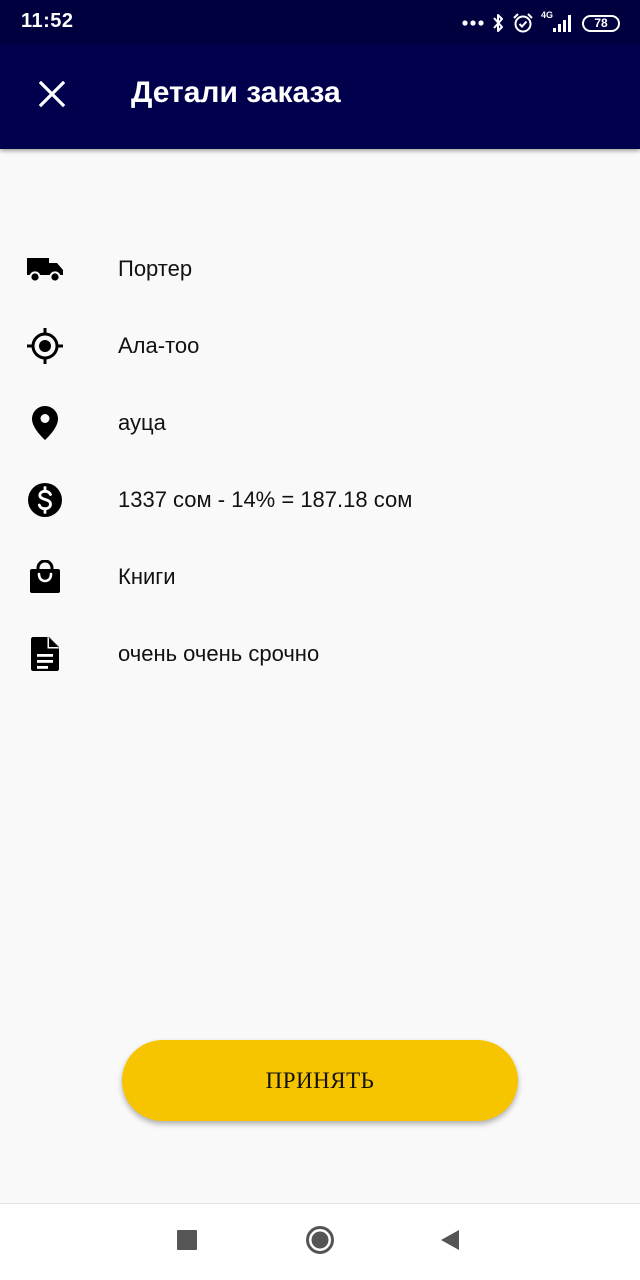  I want to click on detail-row-to: ауца, so click(320, 422).